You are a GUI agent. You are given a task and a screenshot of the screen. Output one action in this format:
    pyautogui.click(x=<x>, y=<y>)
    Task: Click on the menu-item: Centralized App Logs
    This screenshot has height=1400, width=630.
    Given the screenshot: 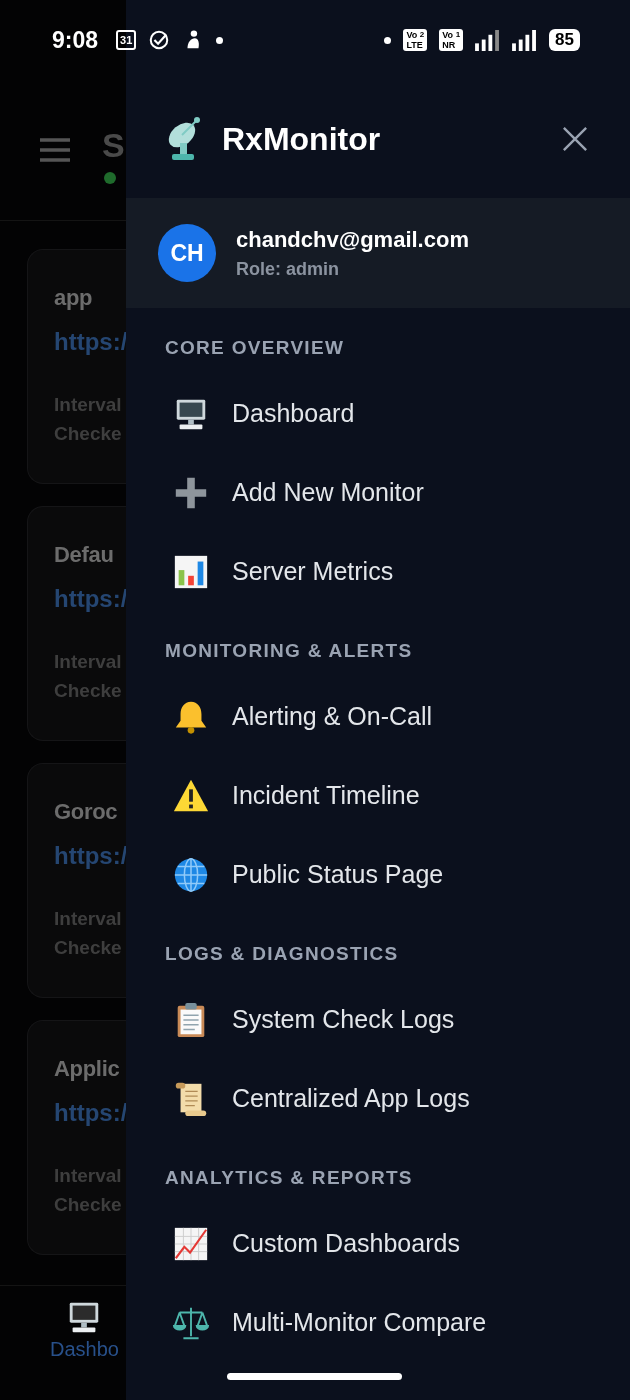 What is the action you would take?
    pyautogui.click(x=397, y=1098)
    